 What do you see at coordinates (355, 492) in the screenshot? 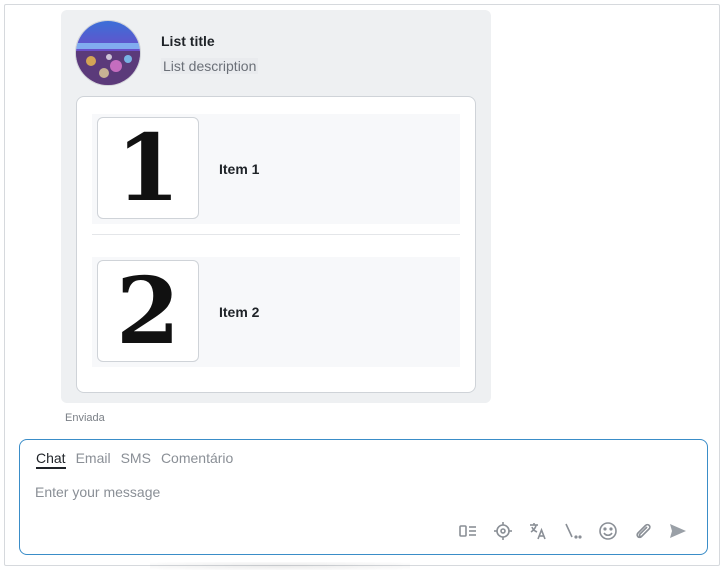
I see `message-input` at bounding box center [355, 492].